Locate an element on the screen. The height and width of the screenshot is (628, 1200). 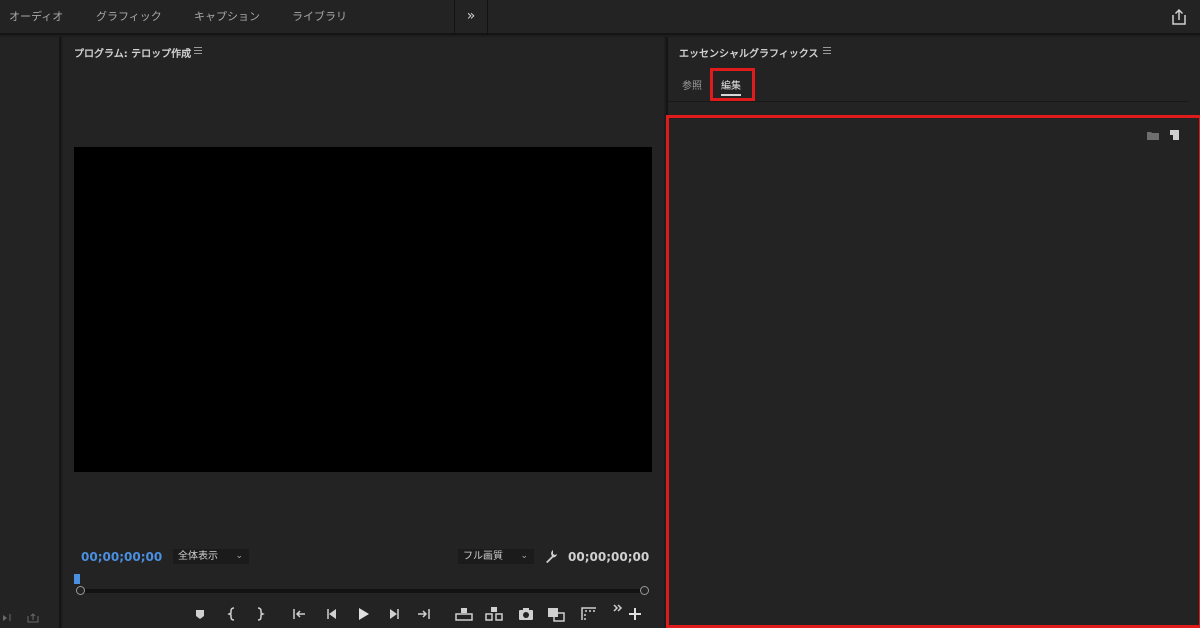
workspace-bar: オーディオ グラフィック キャプション ライブラリ » is located at coordinates (600, 17).